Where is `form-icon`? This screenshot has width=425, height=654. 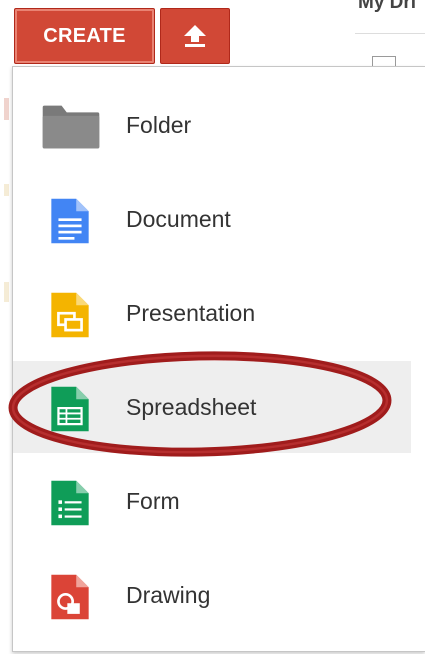 form-icon is located at coordinates (70, 503).